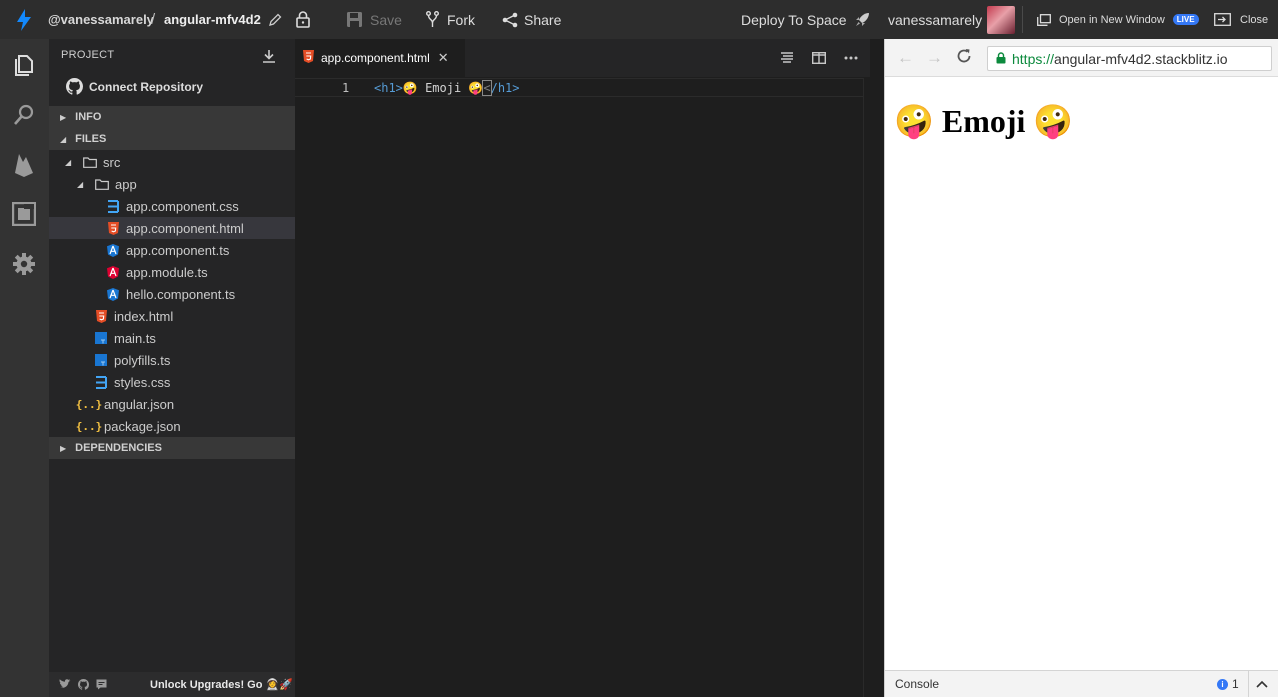  I want to click on tree-file-app-component-css: app.component.css, so click(172, 206).